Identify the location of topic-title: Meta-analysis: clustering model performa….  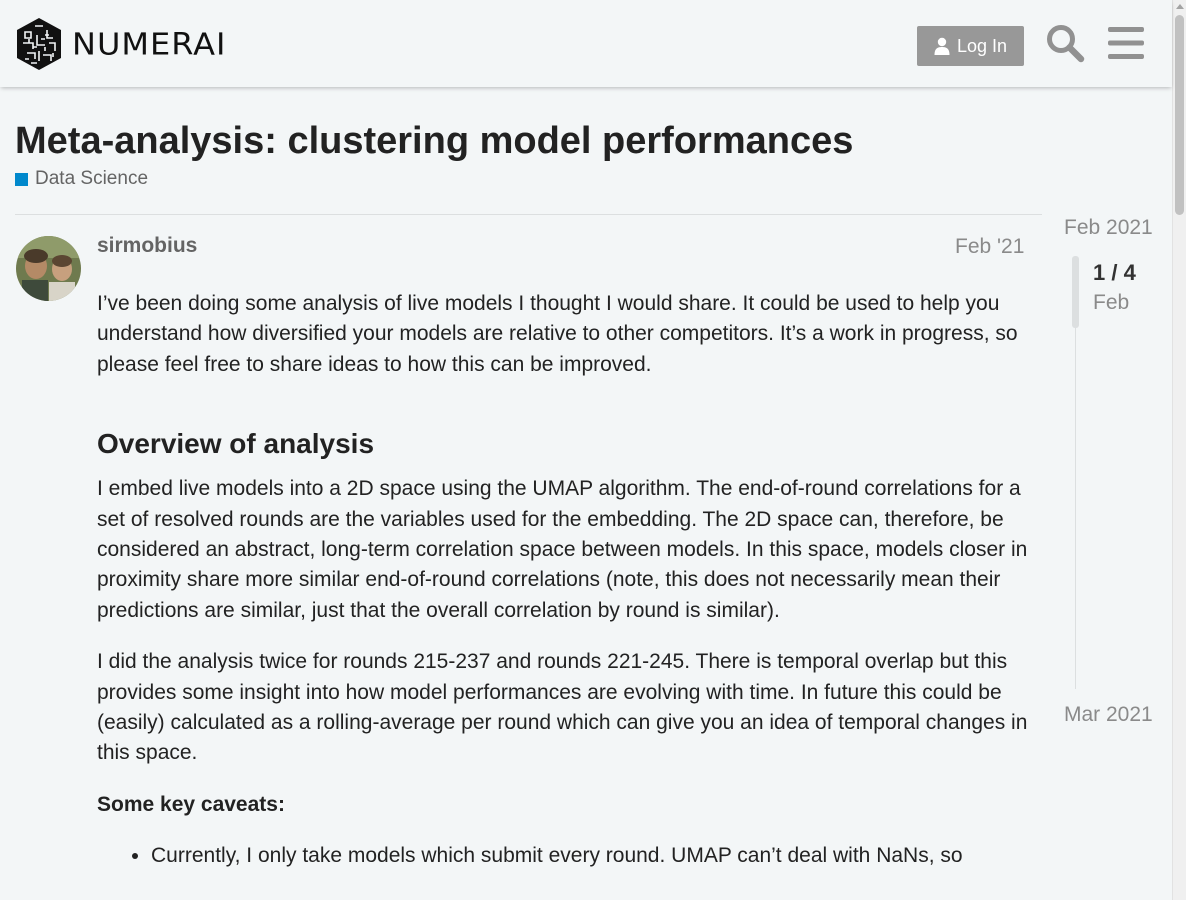
(434, 141).